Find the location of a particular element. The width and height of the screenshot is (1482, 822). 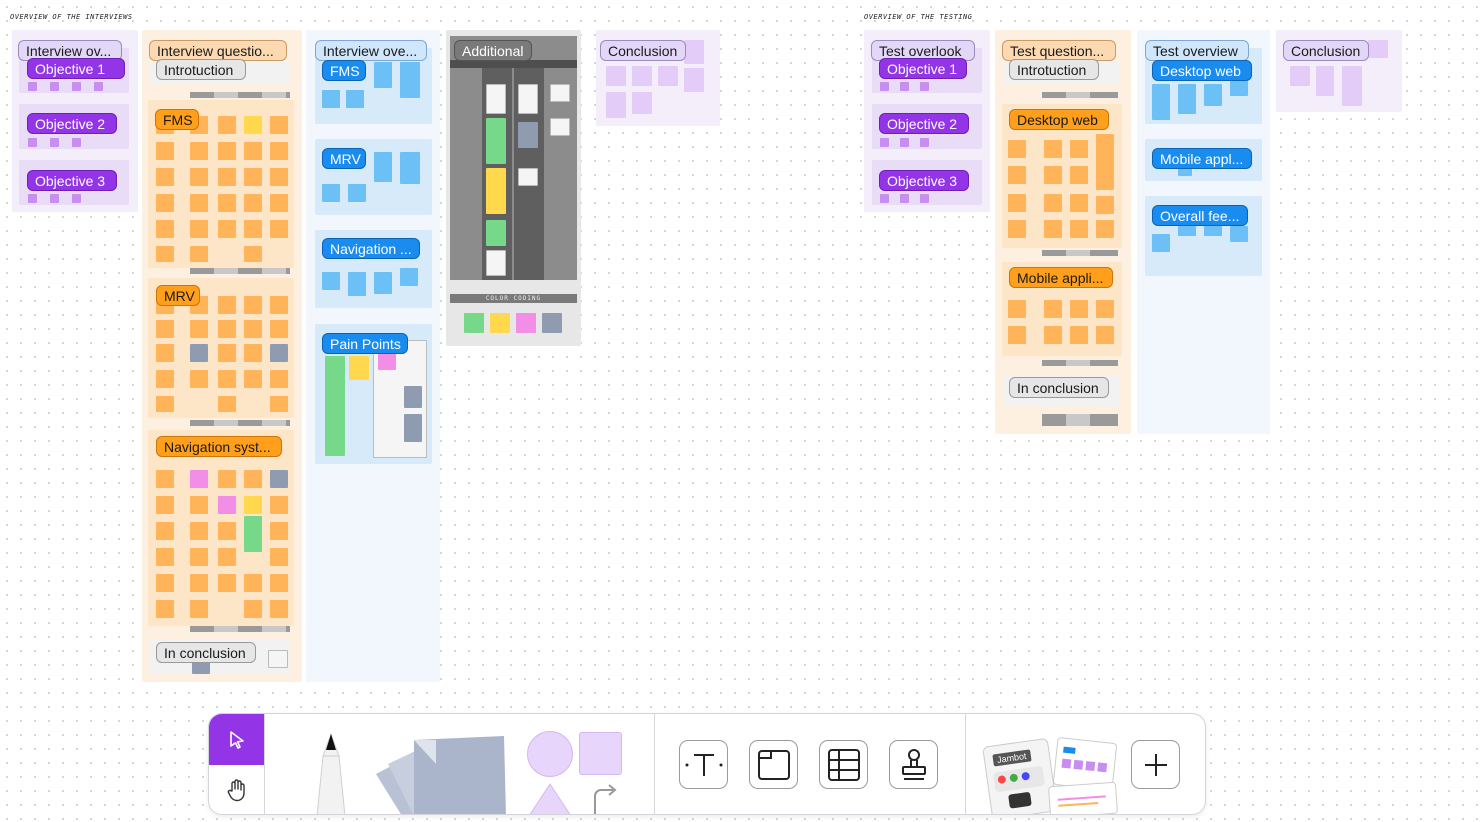

color-coding-bar: COLOR CODING is located at coordinates (513, 298).